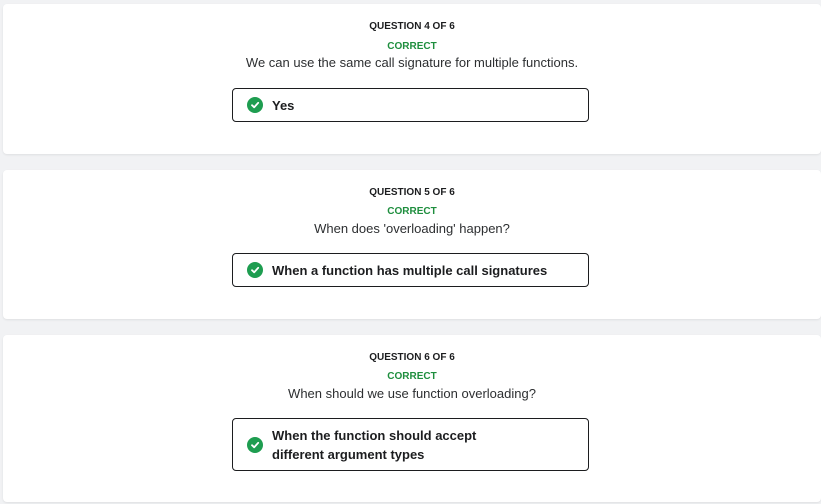  I want to click on question-prompt: When should we use function overloading?, so click(412, 393).